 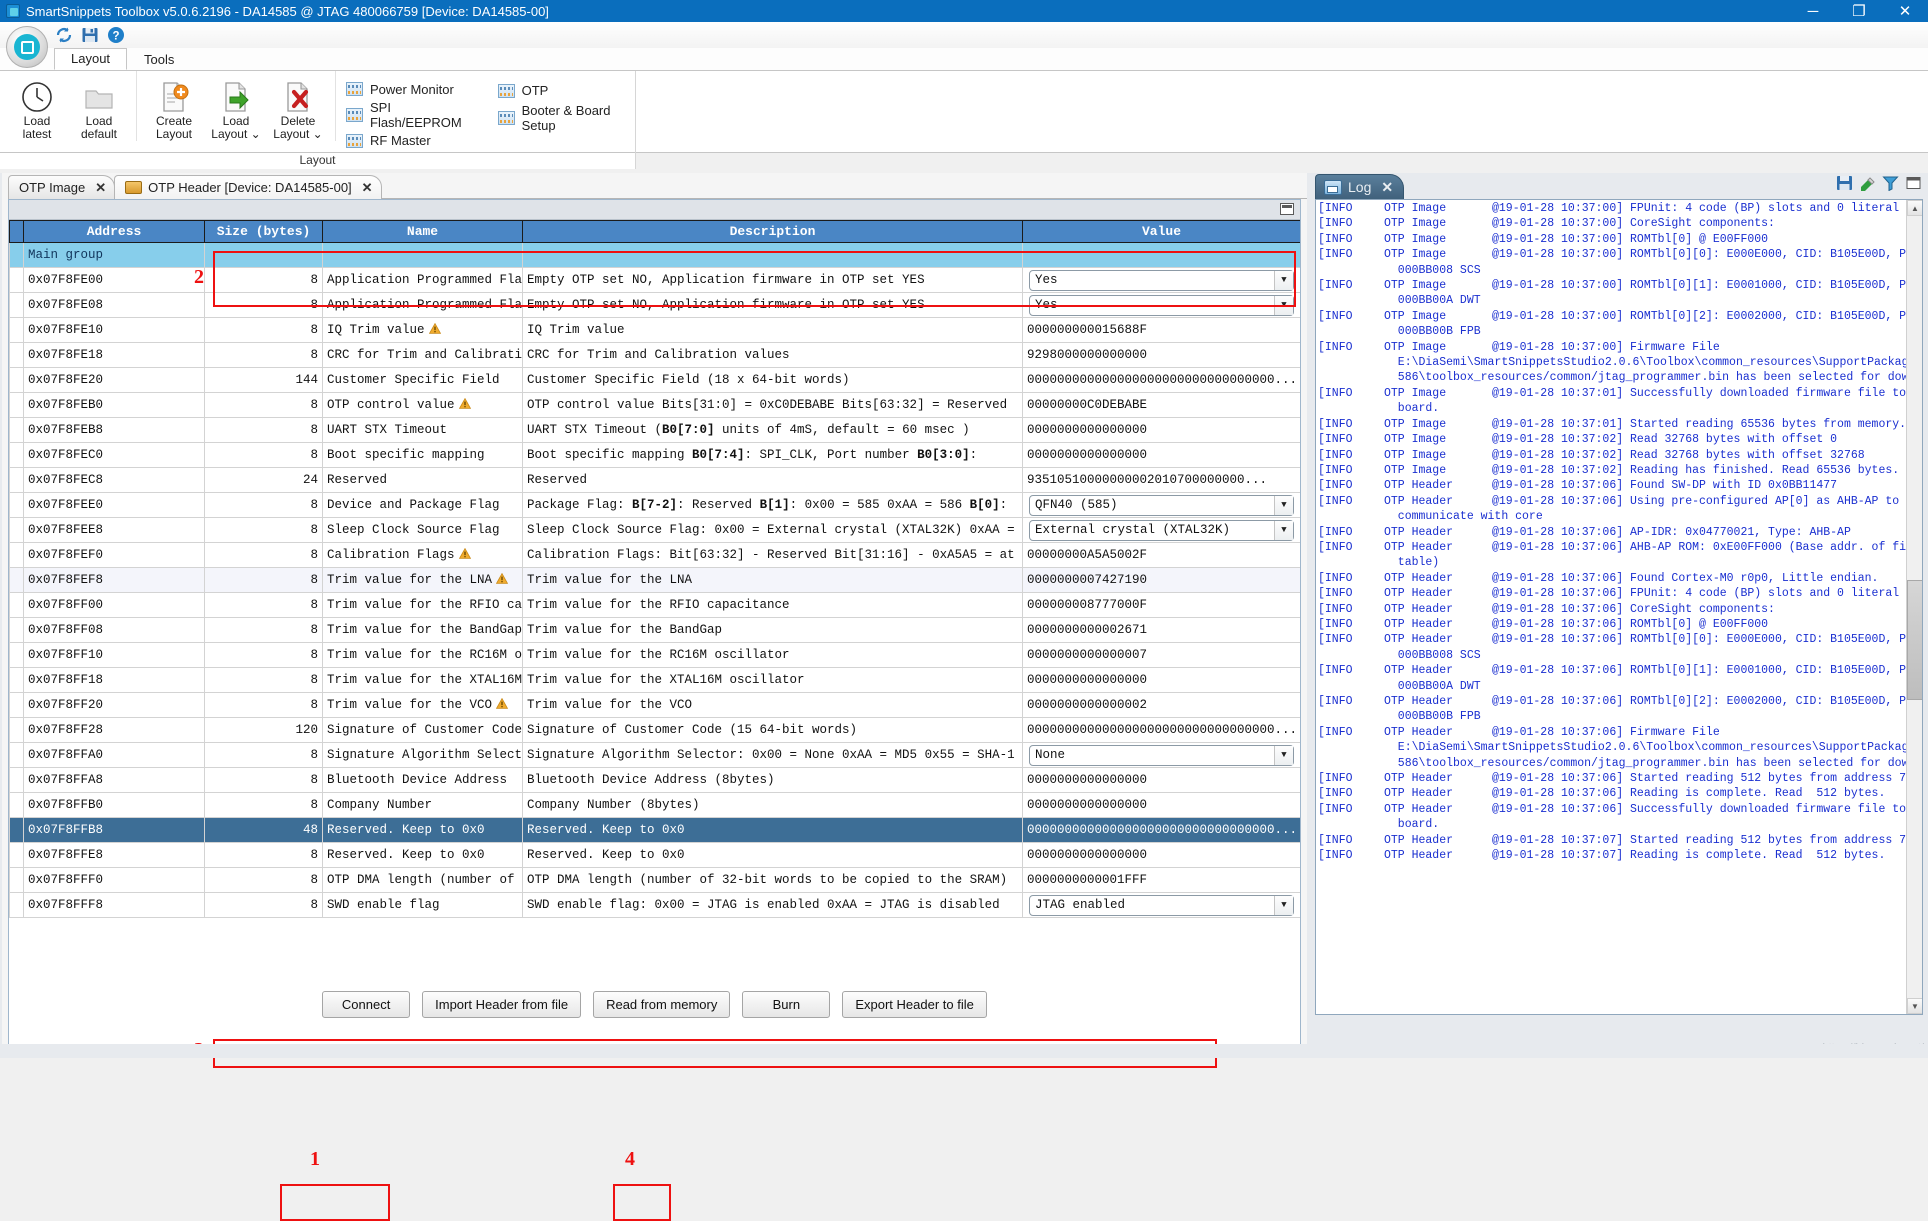 What do you see at coordinates (562, 90) in the screenshot?
I see `otp-item: OTP` at bounding box center [562, 90].